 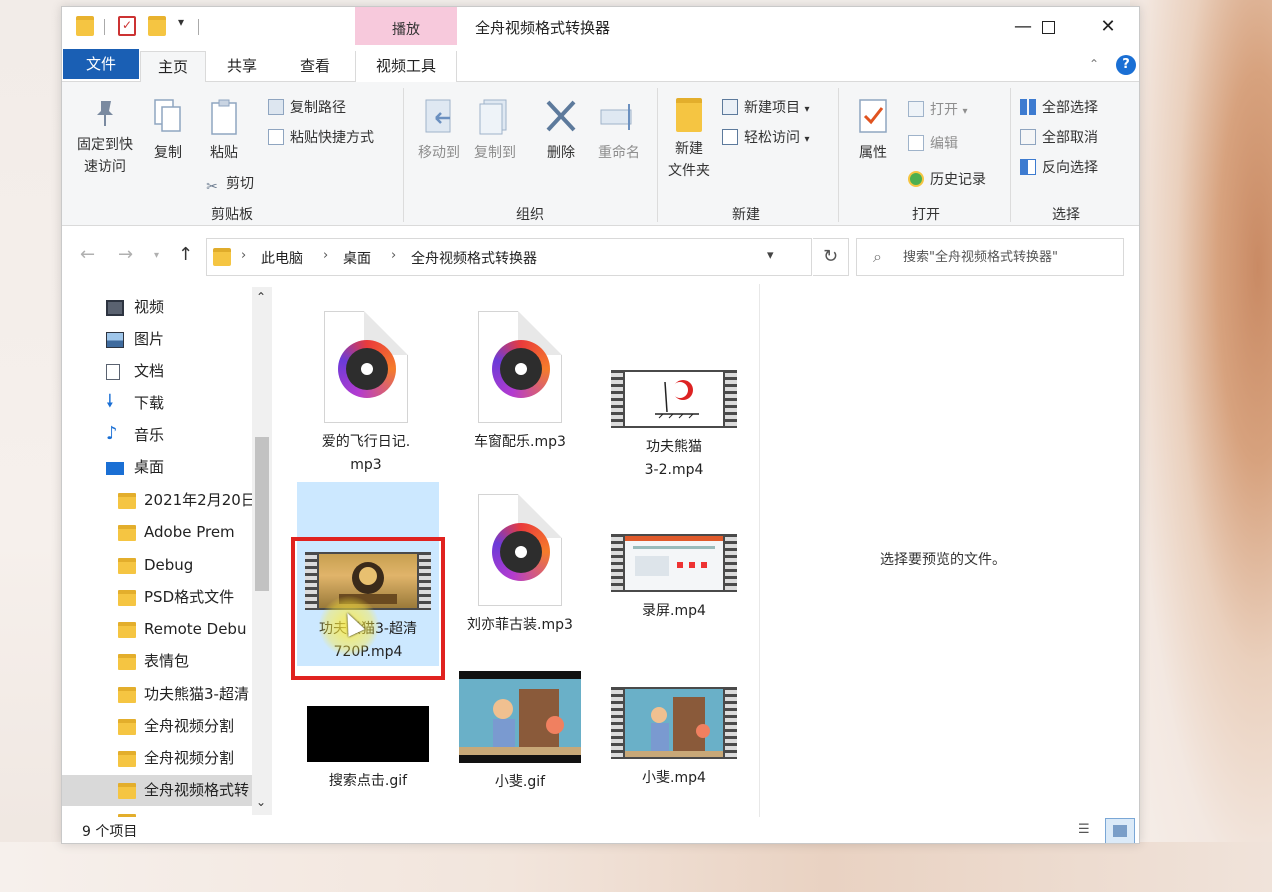 What do you see at coordinates (965, 111) in the screenshot?
I see `open-dropdown-icon: ▾` at bounding box center [965, 111].